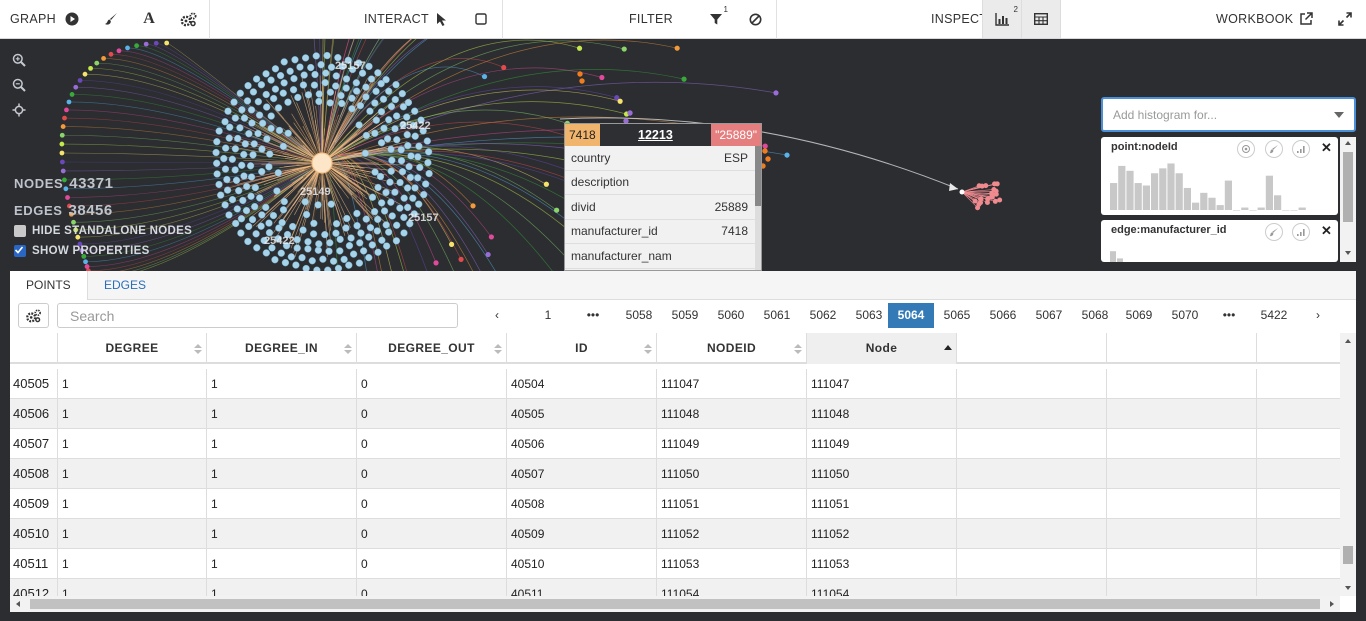  What do you see at coordinates (798, 349) in the screenshot?
I see `sort-unsorted-icon` at bounding box center [798, 349].